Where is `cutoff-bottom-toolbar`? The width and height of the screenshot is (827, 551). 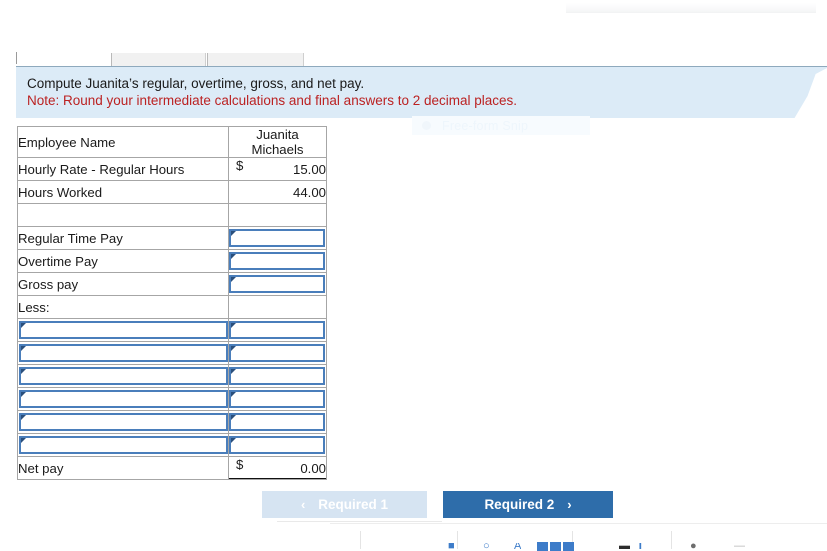
cutoff-bottom-toolbar is located at coordinates (413, 536).